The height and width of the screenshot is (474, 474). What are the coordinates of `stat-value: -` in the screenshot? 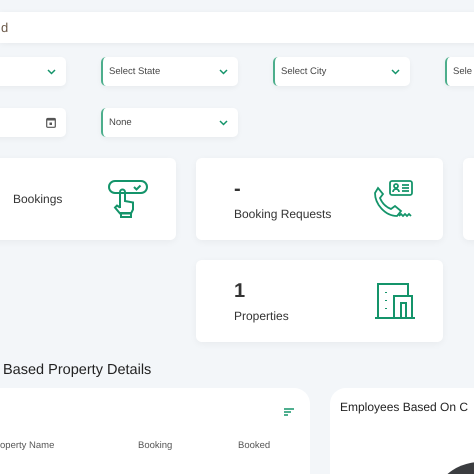 It's located at (238, 189).